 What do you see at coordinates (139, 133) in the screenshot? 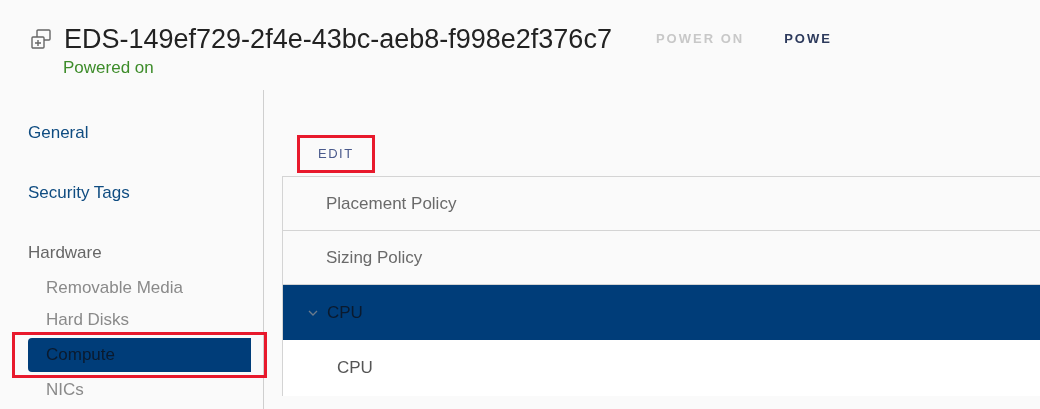
I see `sidebar-item: General` at bounding box center [139, 133].